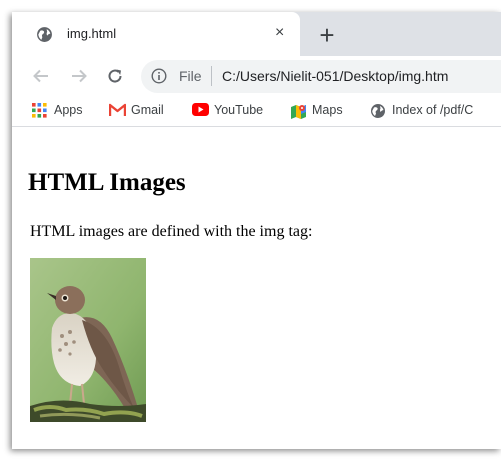  I want to click on bookmarks-bar: Apps Gmail YouTube Maps Index of /pdf/C, so click(256, 111).